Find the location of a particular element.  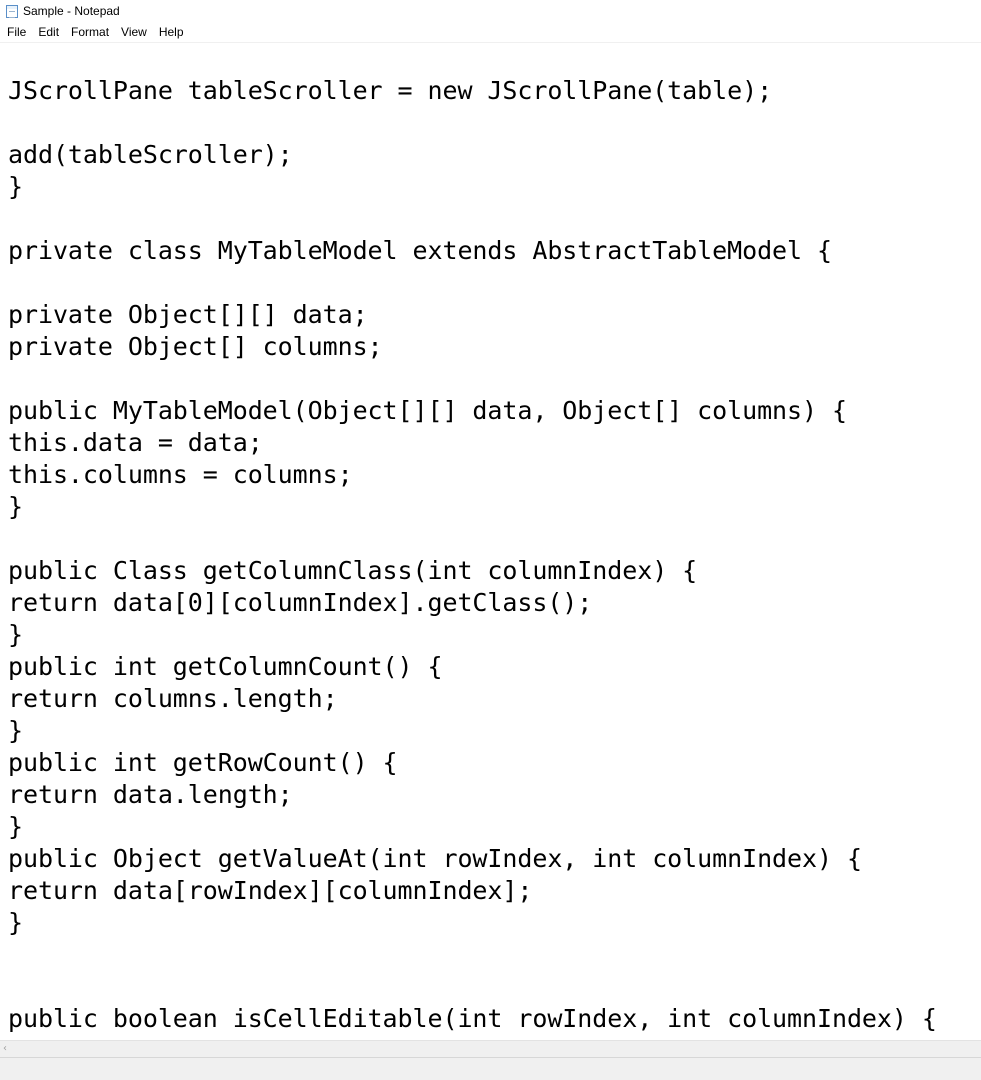

window-title: Sample - Notepad is located at coordinates (71, 11).